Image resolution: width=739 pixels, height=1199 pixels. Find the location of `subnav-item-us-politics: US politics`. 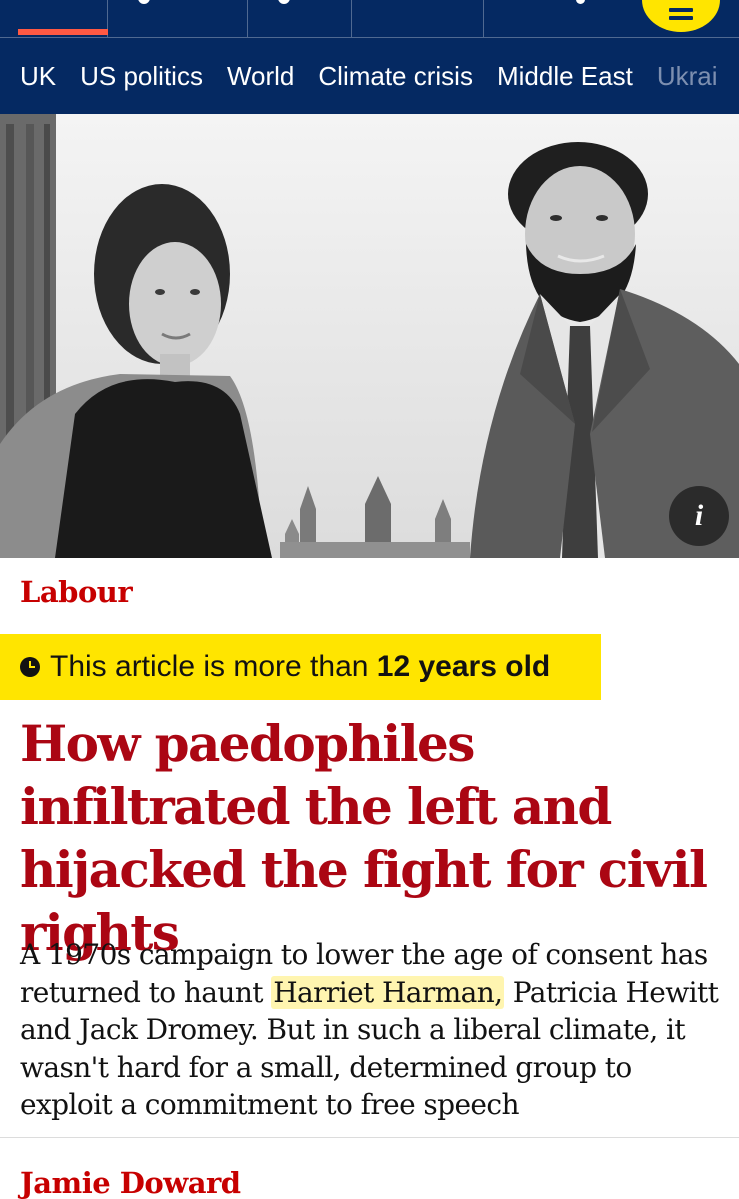

subnav-item-us-politics: US politics is located at coordinates (141, 76).